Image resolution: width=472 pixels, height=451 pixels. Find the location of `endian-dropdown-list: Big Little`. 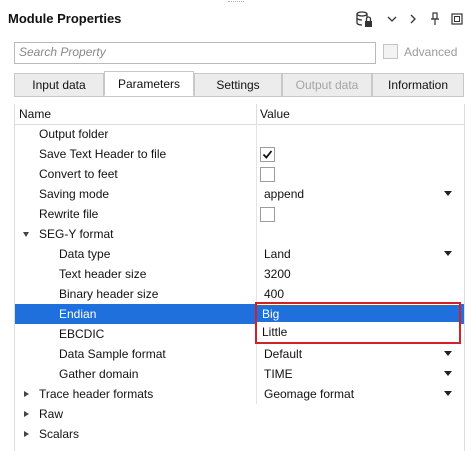

endian-dropdown-list: Big Little is located at coordinates (358, 323).